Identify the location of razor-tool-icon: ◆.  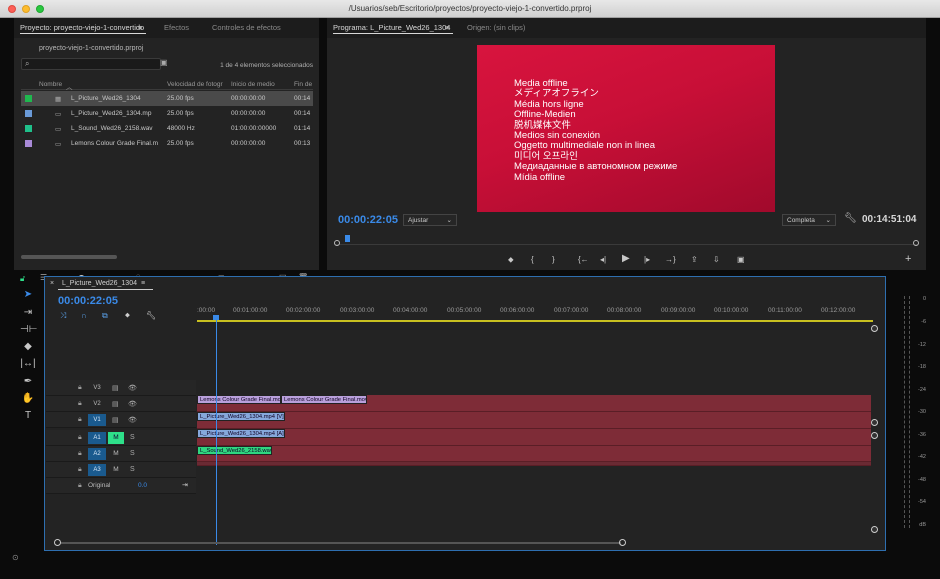
(28, 347).